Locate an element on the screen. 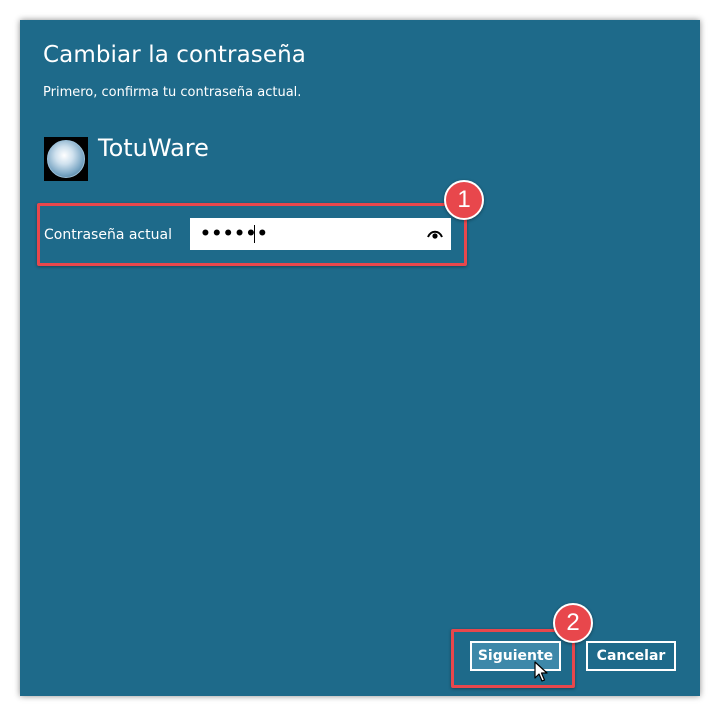 This screenshot has width=720, height=716. dialog-title: Cambiar la contraseña is located at coordinates (174, 55).